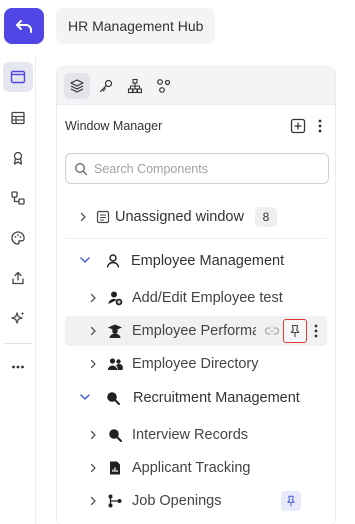 Image resolution: width=355 pixels, height=524 pixels. I want to click on key-icon, so click(106, 86).